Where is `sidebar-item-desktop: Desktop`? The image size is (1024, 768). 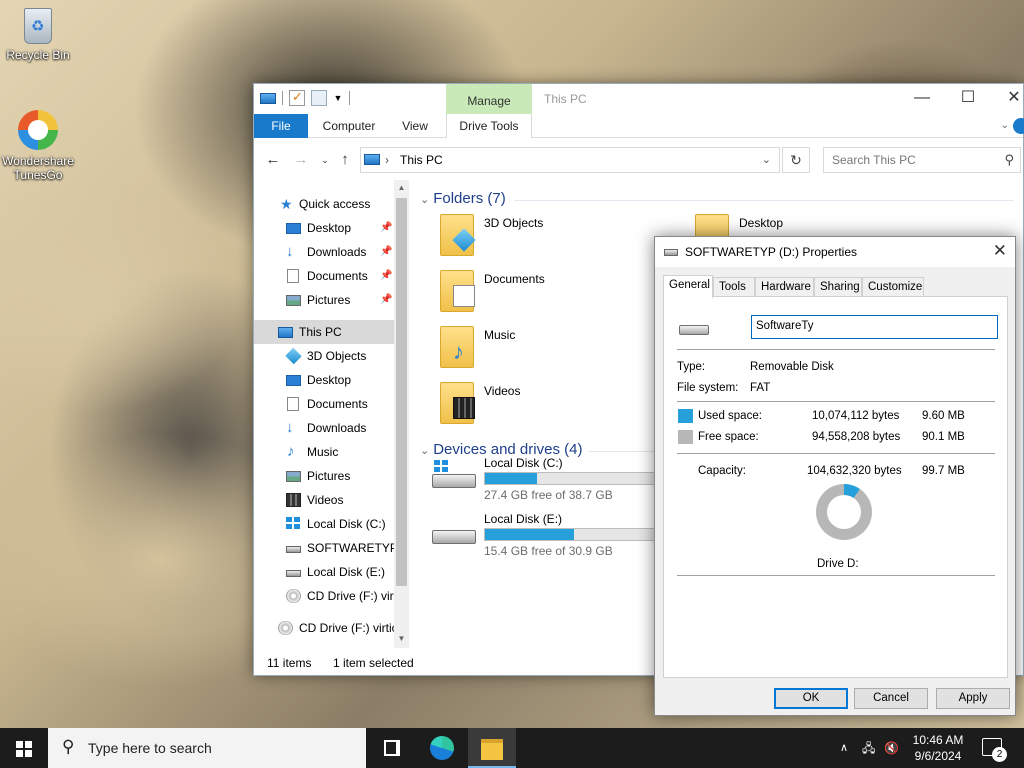
sidebar-item-desktop: Desktop is located at coordinates (324, 380).